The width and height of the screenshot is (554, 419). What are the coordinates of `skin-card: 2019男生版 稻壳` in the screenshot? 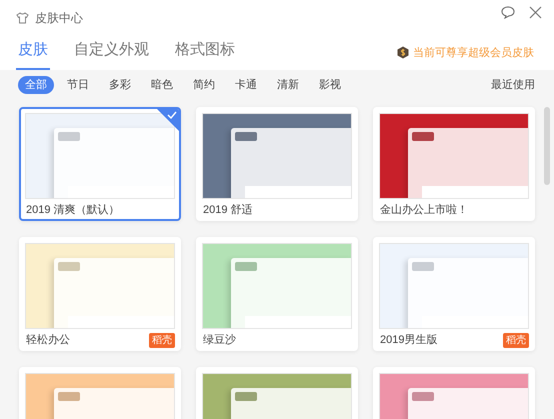 It's located at (454, 294).